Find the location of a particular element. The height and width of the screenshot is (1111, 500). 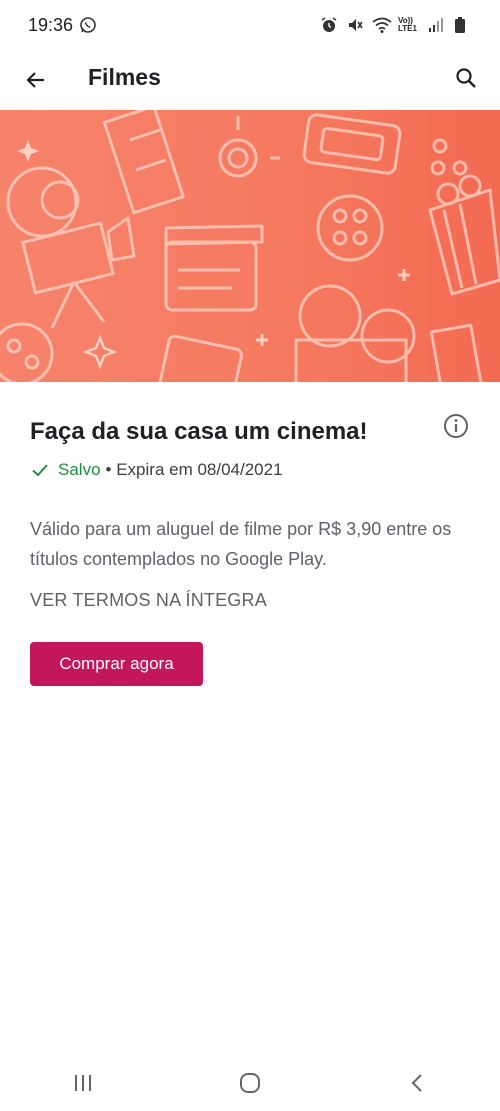

search-button is located at coordinates (466, 78).